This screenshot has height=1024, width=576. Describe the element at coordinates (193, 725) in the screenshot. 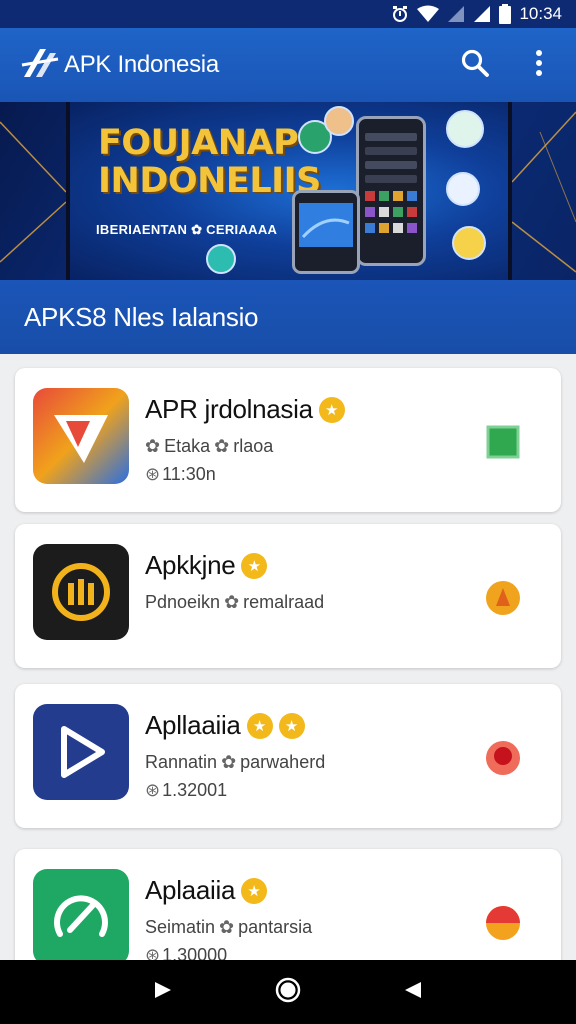

I see `app-name: Apllaaiia` at that location.